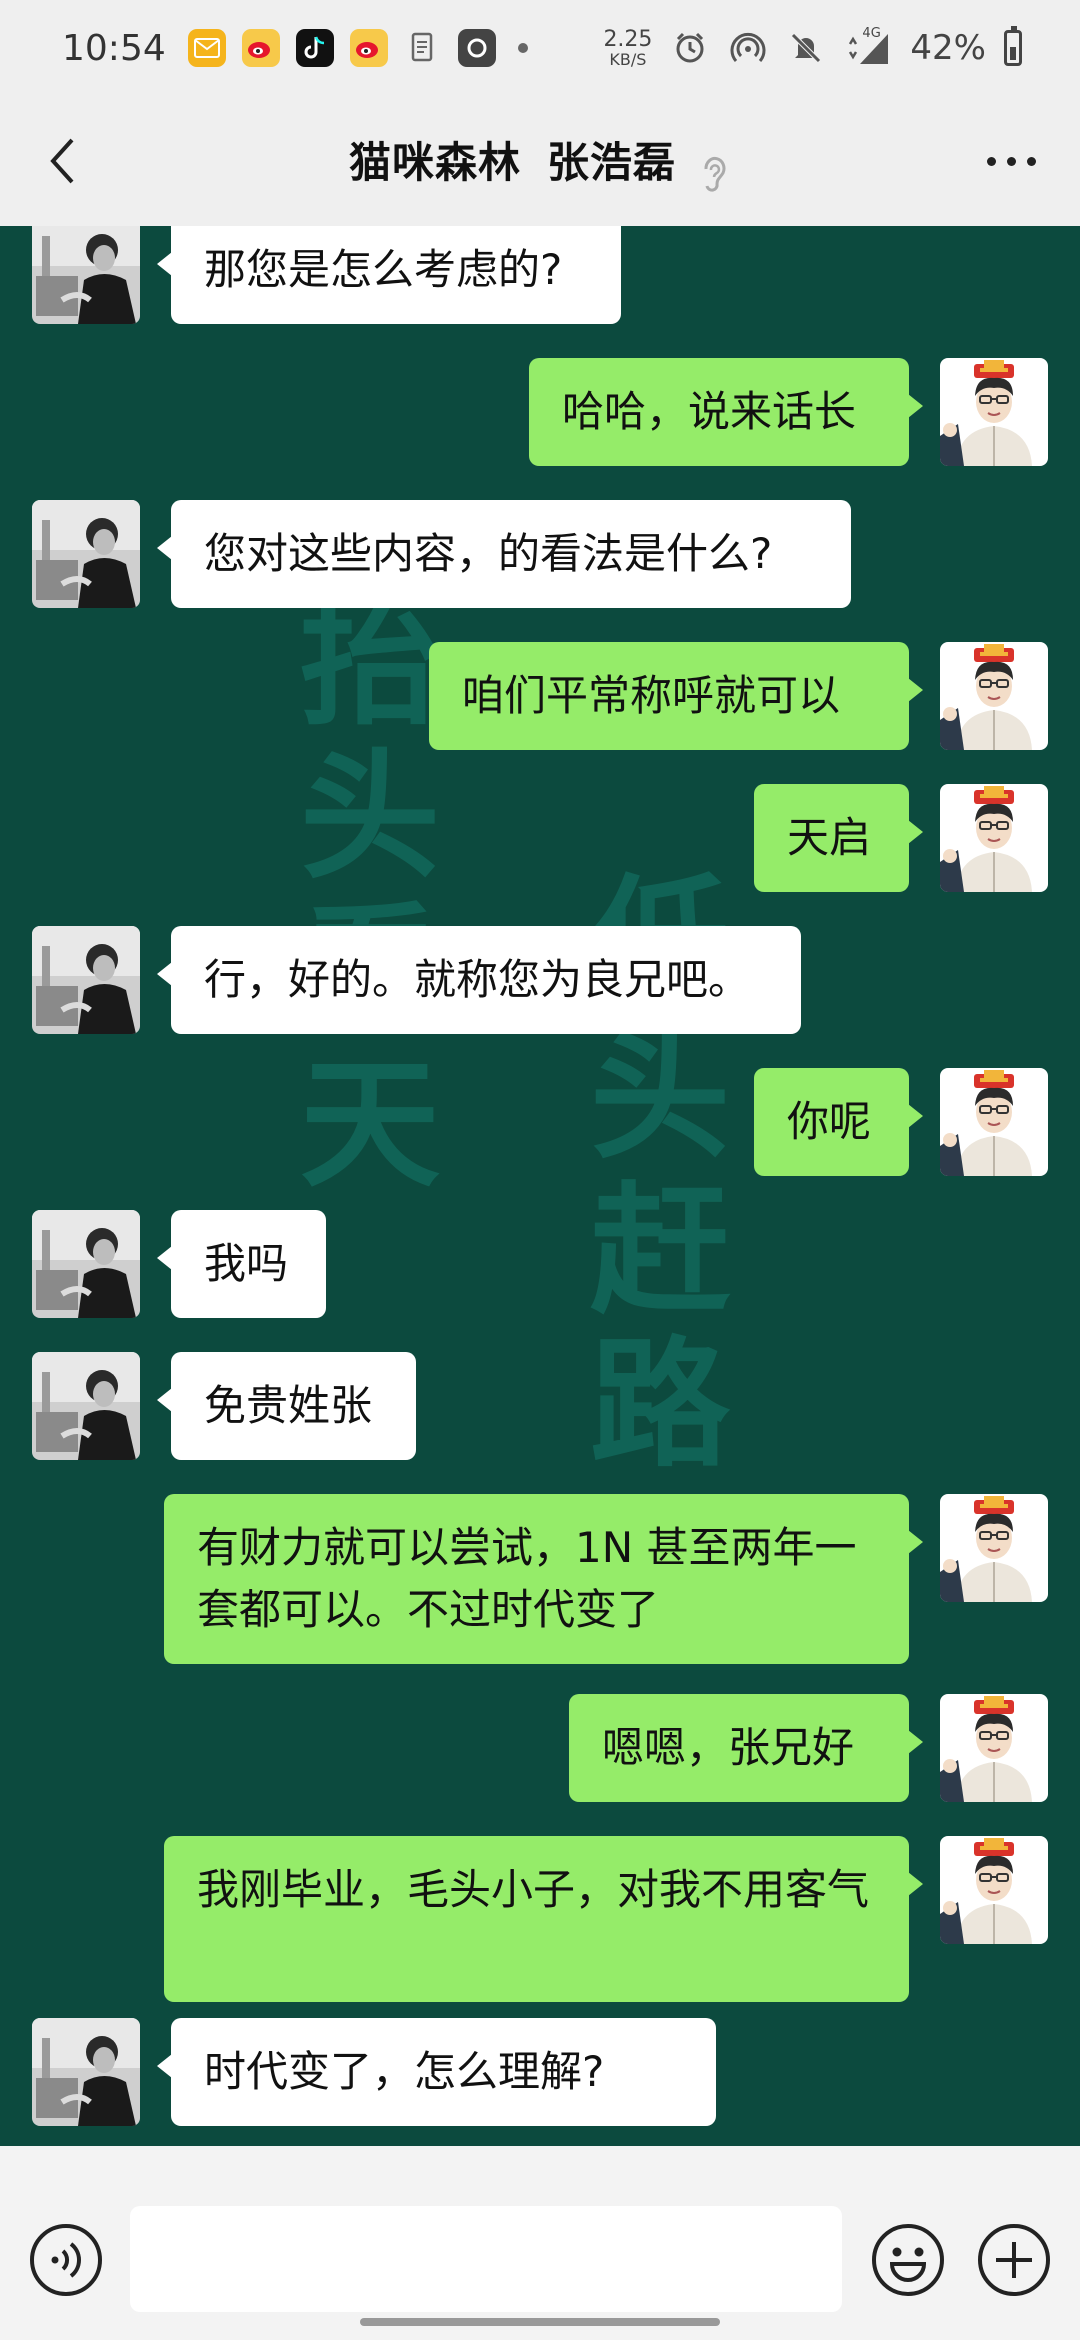 The height and width of the screenshot is (2340, 1080). What do you see at coordinates (540, 1748) in the screenshot?
I see `message-row: 嗯嗯，张兄好` at bounding box center [540, 1748].